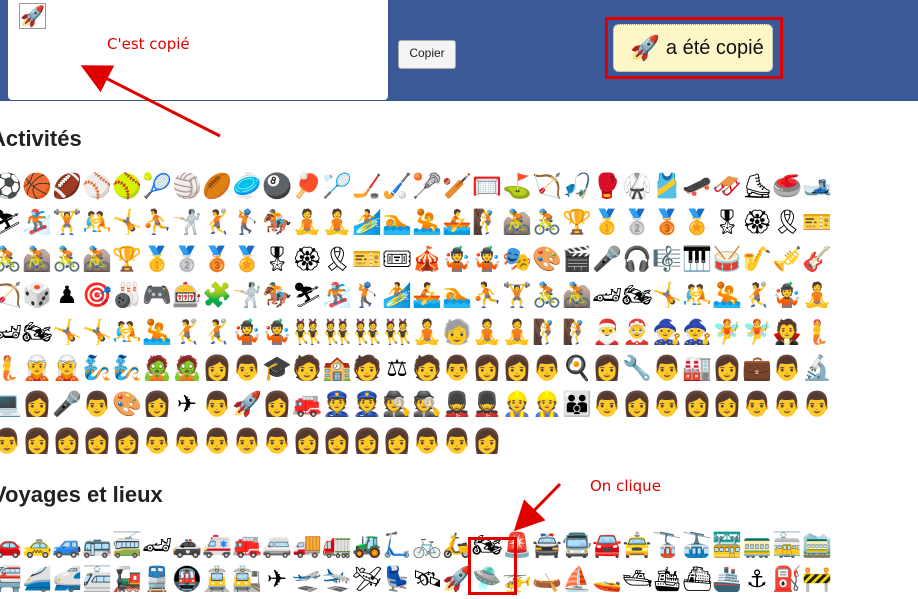  What do you see at coordinates (247, 579) in the screenshot?
I see `emoji-button: 🚉` at bounding box center [247, 579].